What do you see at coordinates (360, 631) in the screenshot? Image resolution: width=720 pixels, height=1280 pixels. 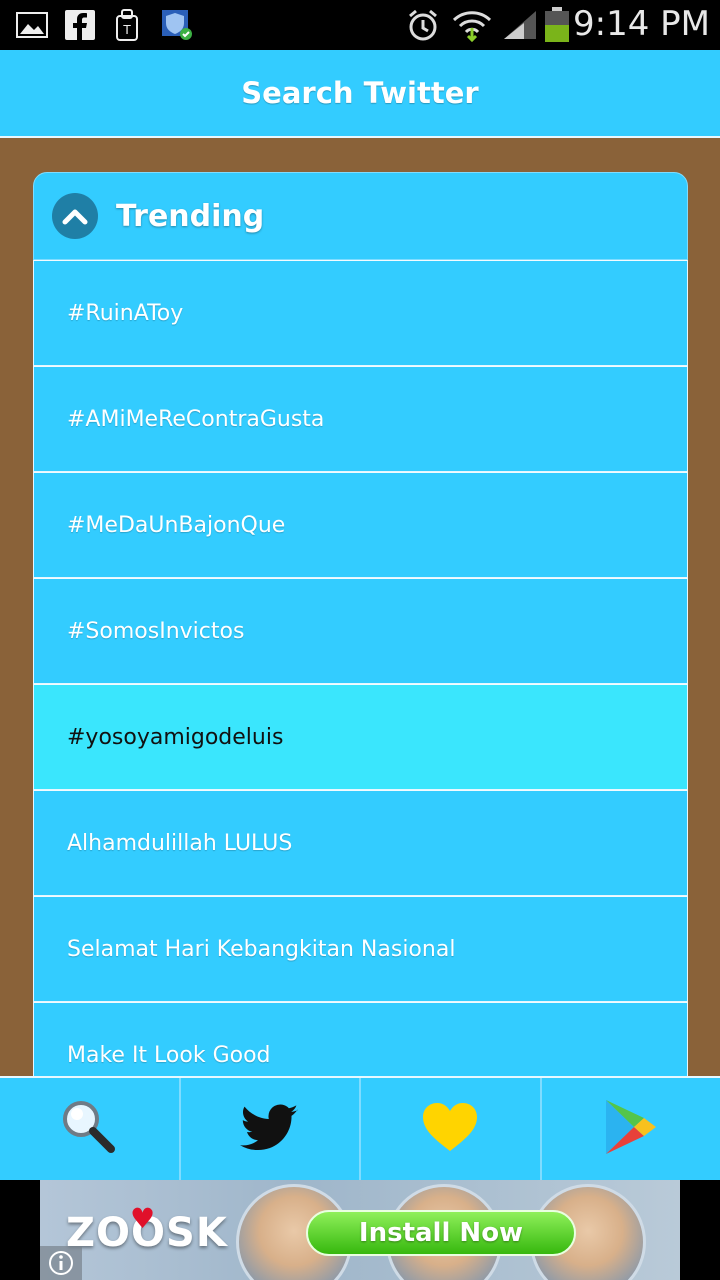 I see `trend-item: #SomosInvictos` at bounding box center [360, 631].